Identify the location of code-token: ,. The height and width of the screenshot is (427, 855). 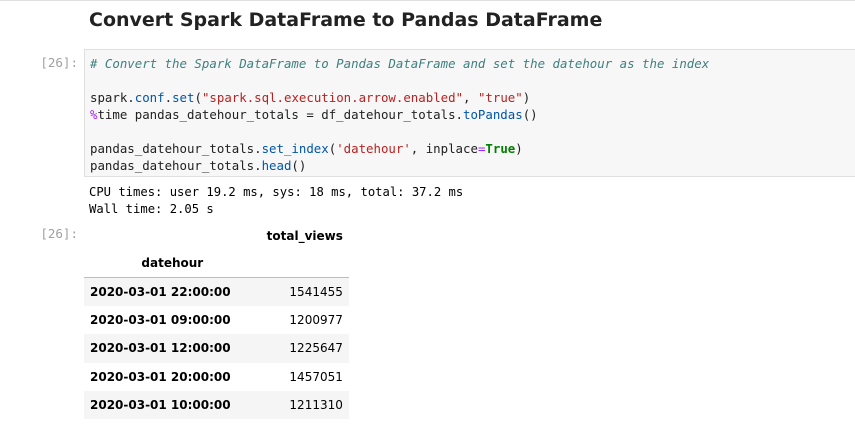
(470, 97).